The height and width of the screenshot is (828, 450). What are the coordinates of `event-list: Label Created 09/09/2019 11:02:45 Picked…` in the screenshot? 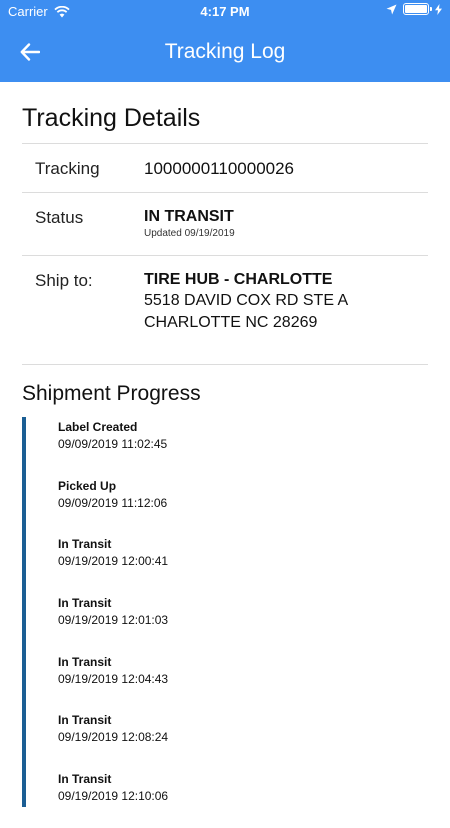 It's located at (113, 622).